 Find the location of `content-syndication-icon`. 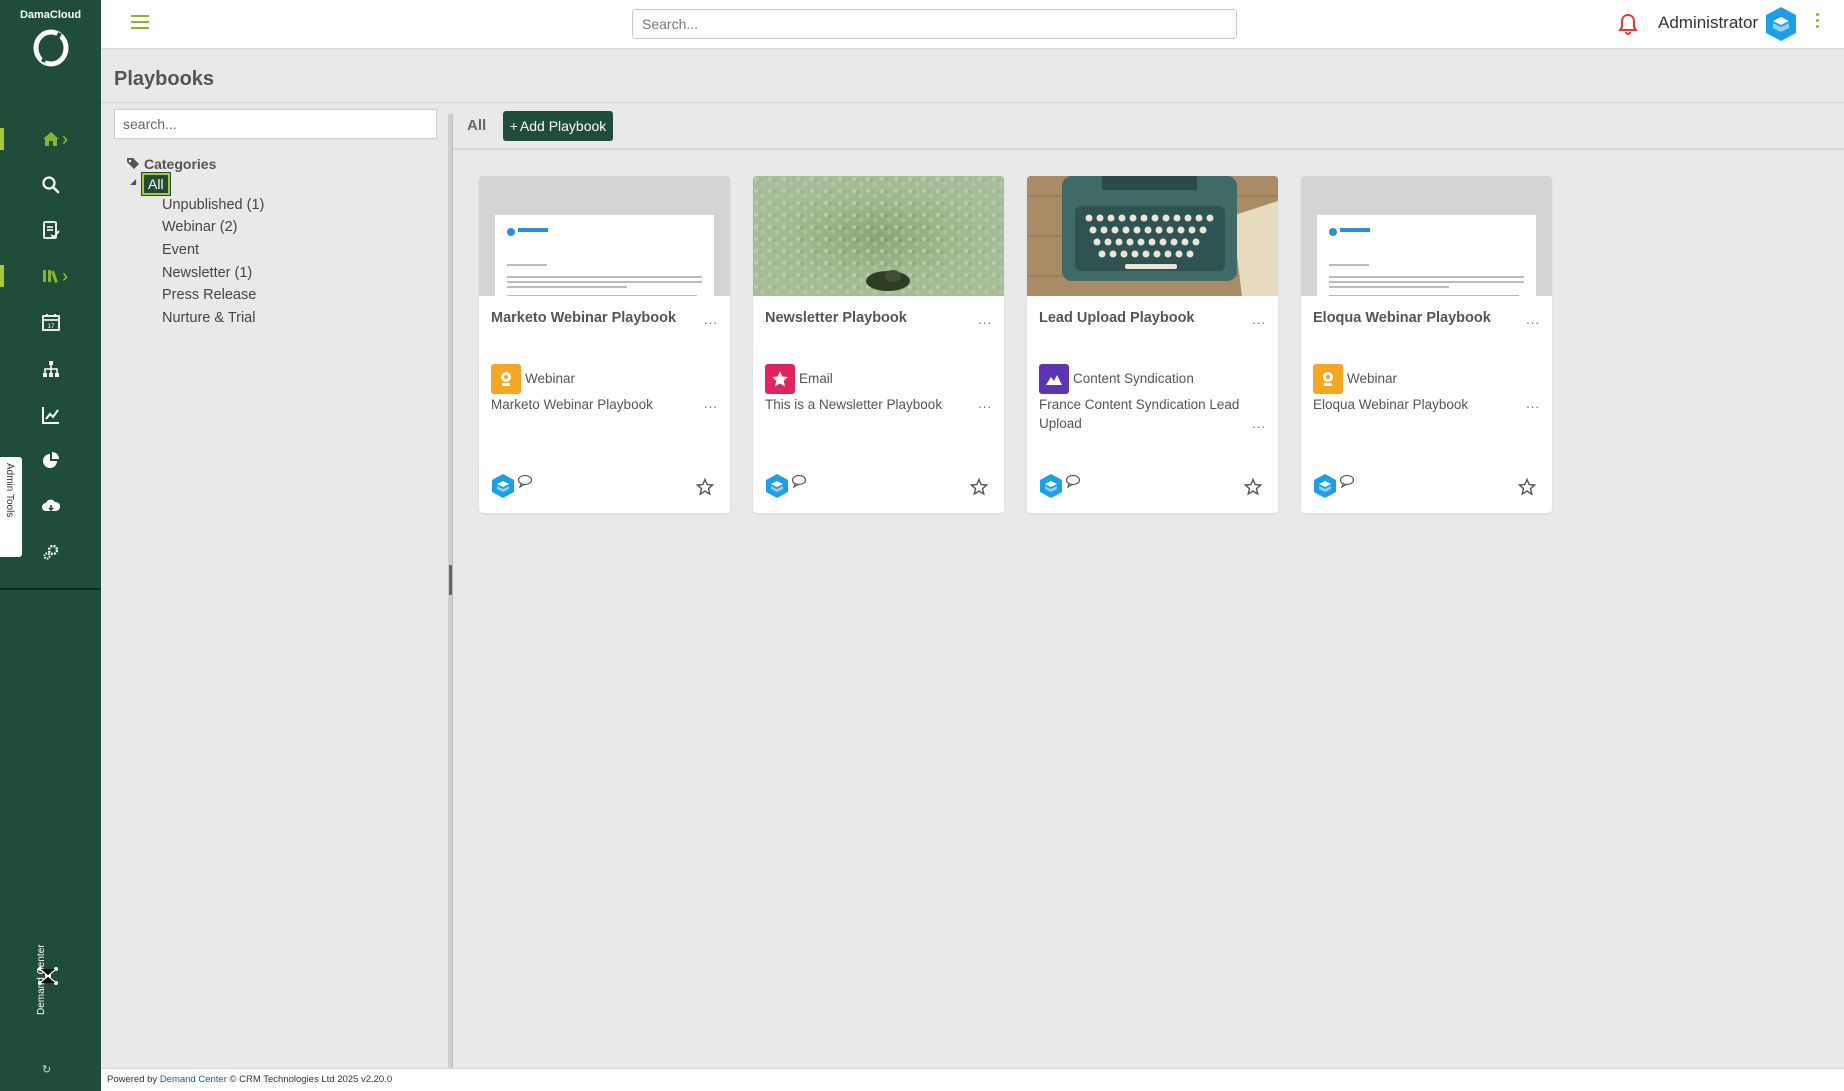

content-syndication-icon is located at coordinates (1054, 380).